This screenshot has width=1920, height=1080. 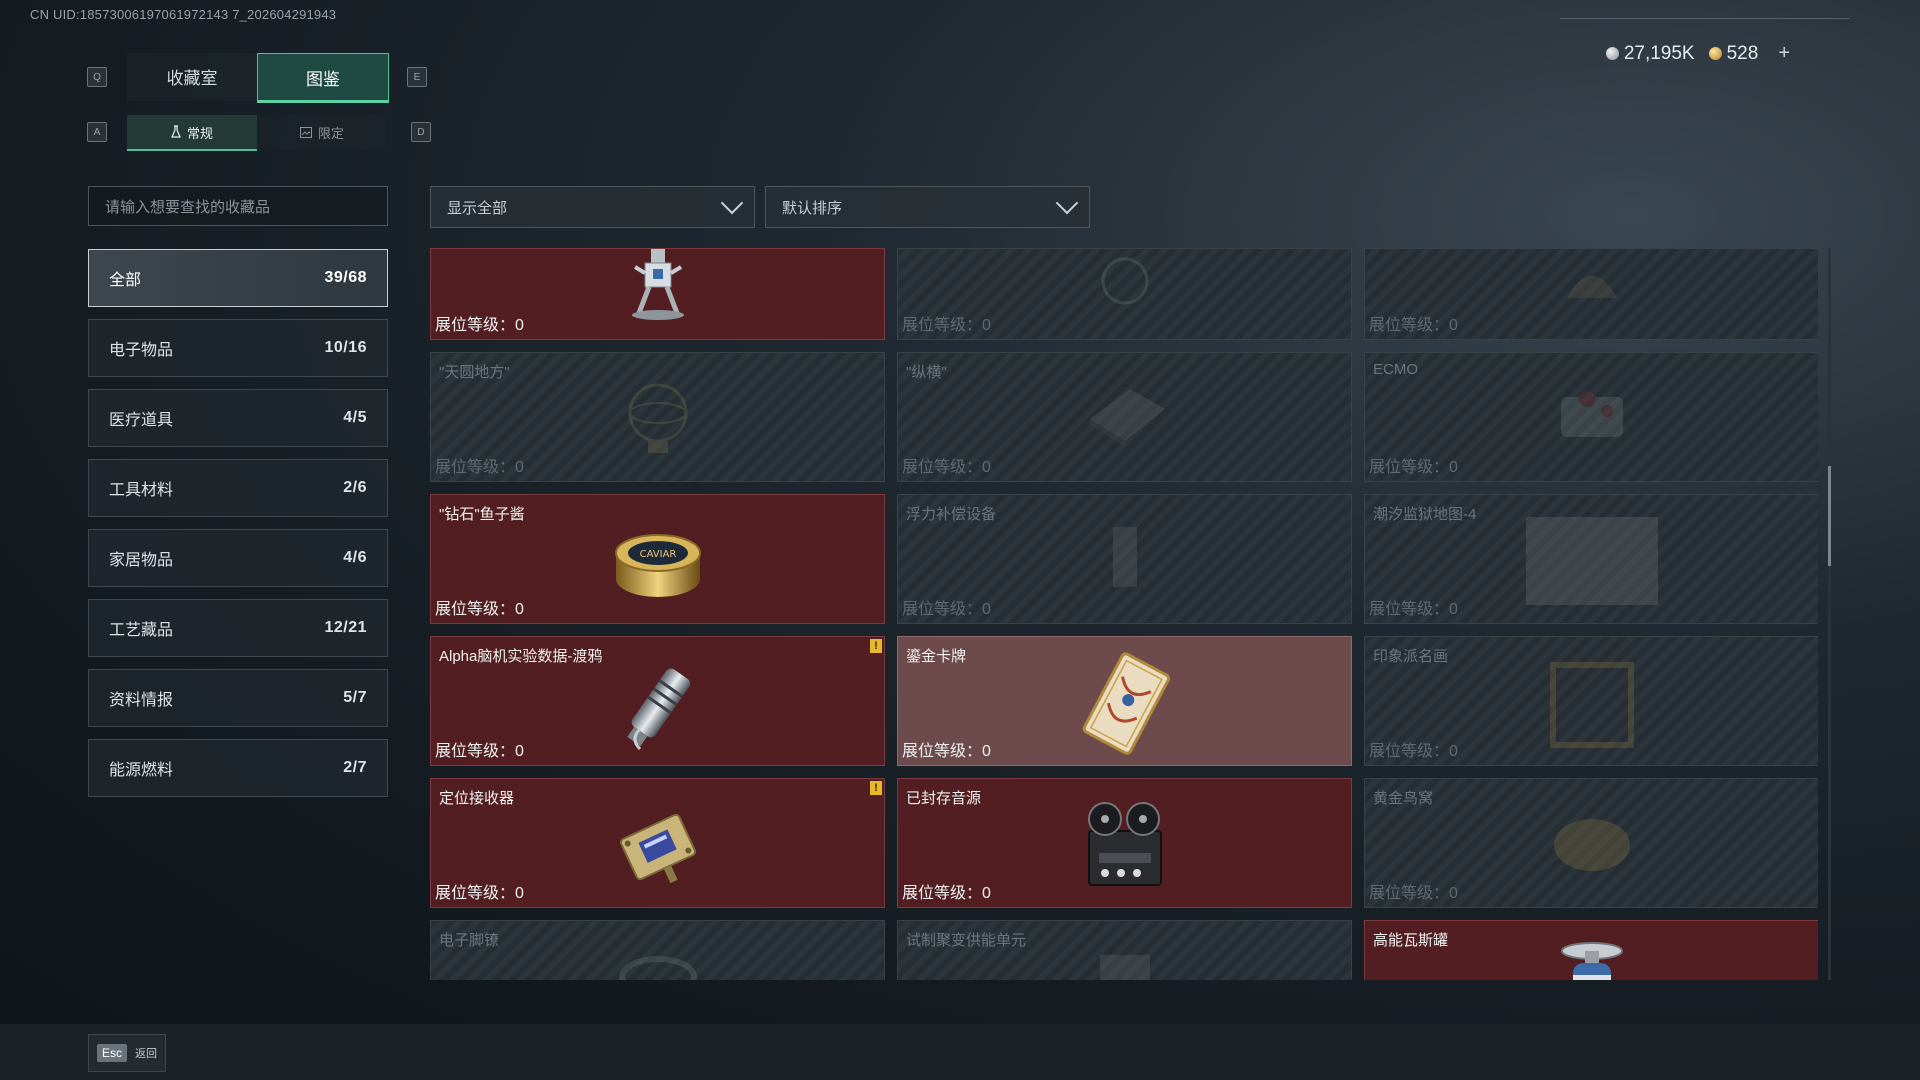 I want to click on subtab-limited: 限定, so click(x=322, y=132).